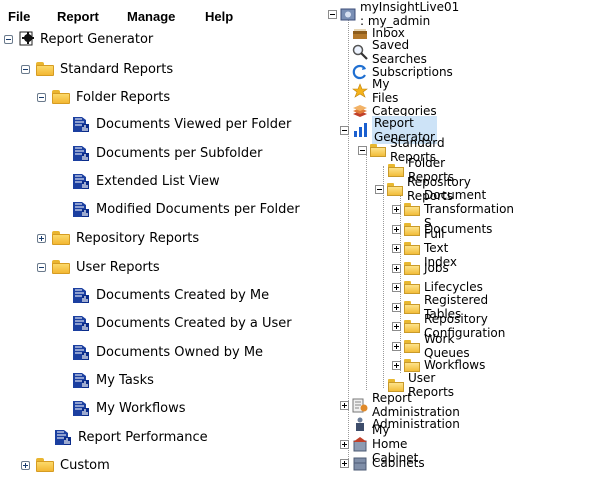 This screenshot has height=477, width=613. Describe the element at coordinates (151, 16) in the screenshot. I see `menu-manage: Manage` at that location.